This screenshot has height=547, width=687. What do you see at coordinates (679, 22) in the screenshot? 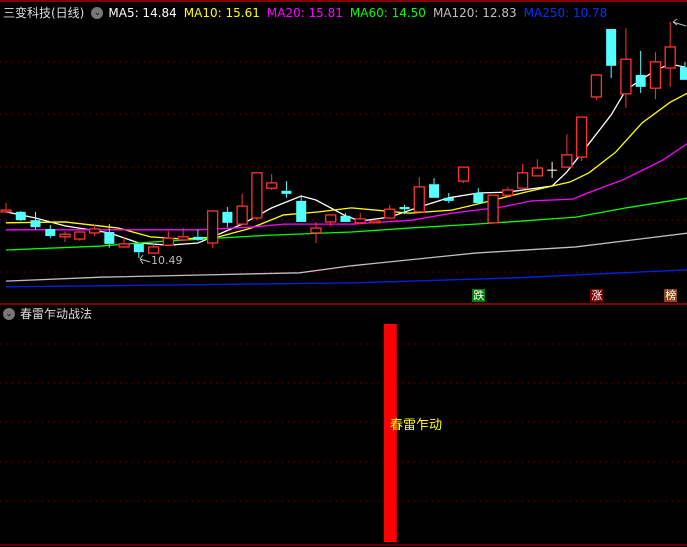
I see `high-arrow-icon` at bounding box center [679, 22].